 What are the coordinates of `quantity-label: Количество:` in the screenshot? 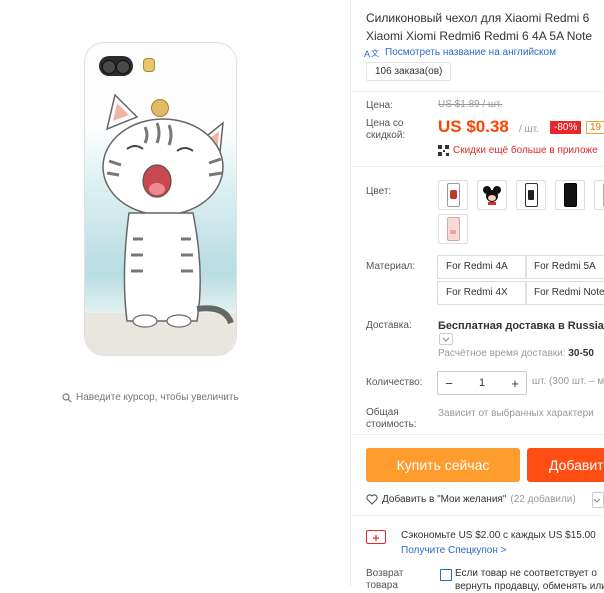 It's located at (394, 383).